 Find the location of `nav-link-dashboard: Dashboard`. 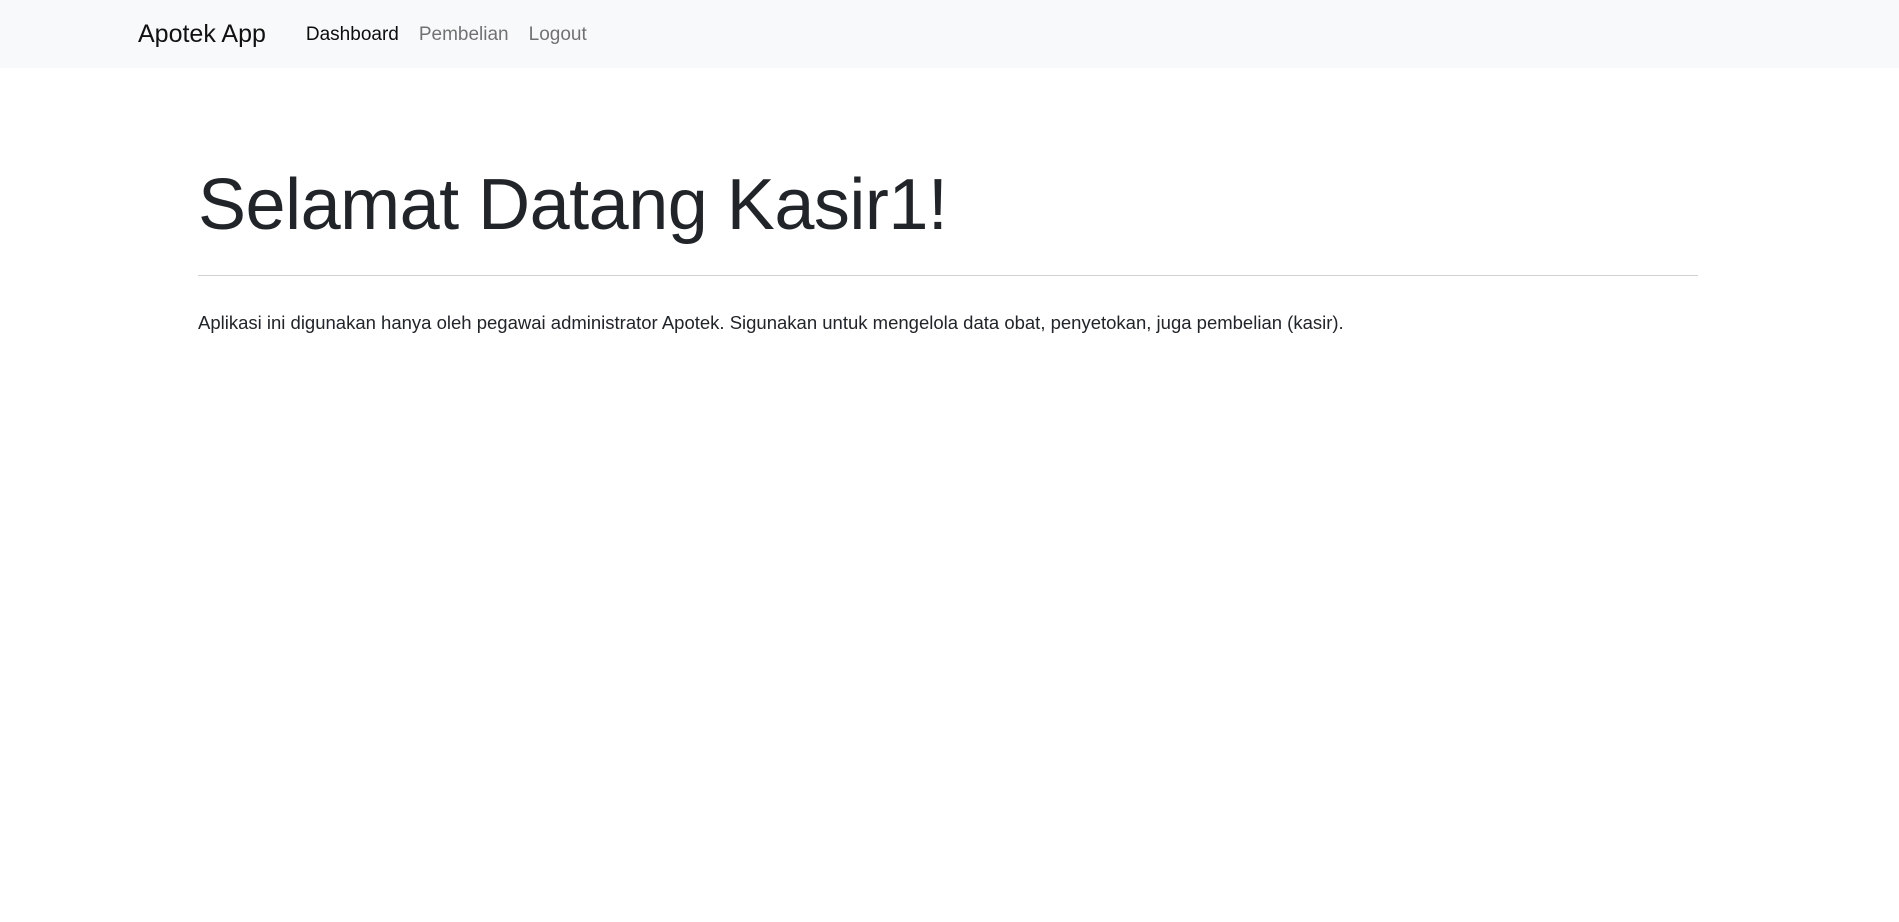

nav-link-dashboard: Dashboard is located at coordinates (352, 34).